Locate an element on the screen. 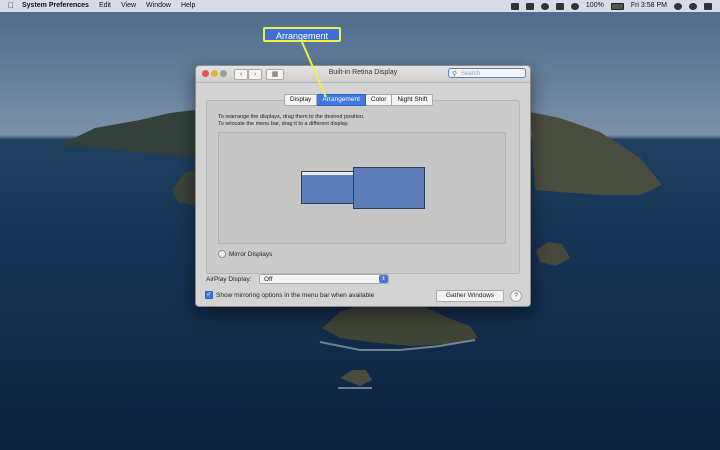 This screenshot has height=450, width=720. menu-clock: Fri 3:58 PM is located at coordinates (649, 6).